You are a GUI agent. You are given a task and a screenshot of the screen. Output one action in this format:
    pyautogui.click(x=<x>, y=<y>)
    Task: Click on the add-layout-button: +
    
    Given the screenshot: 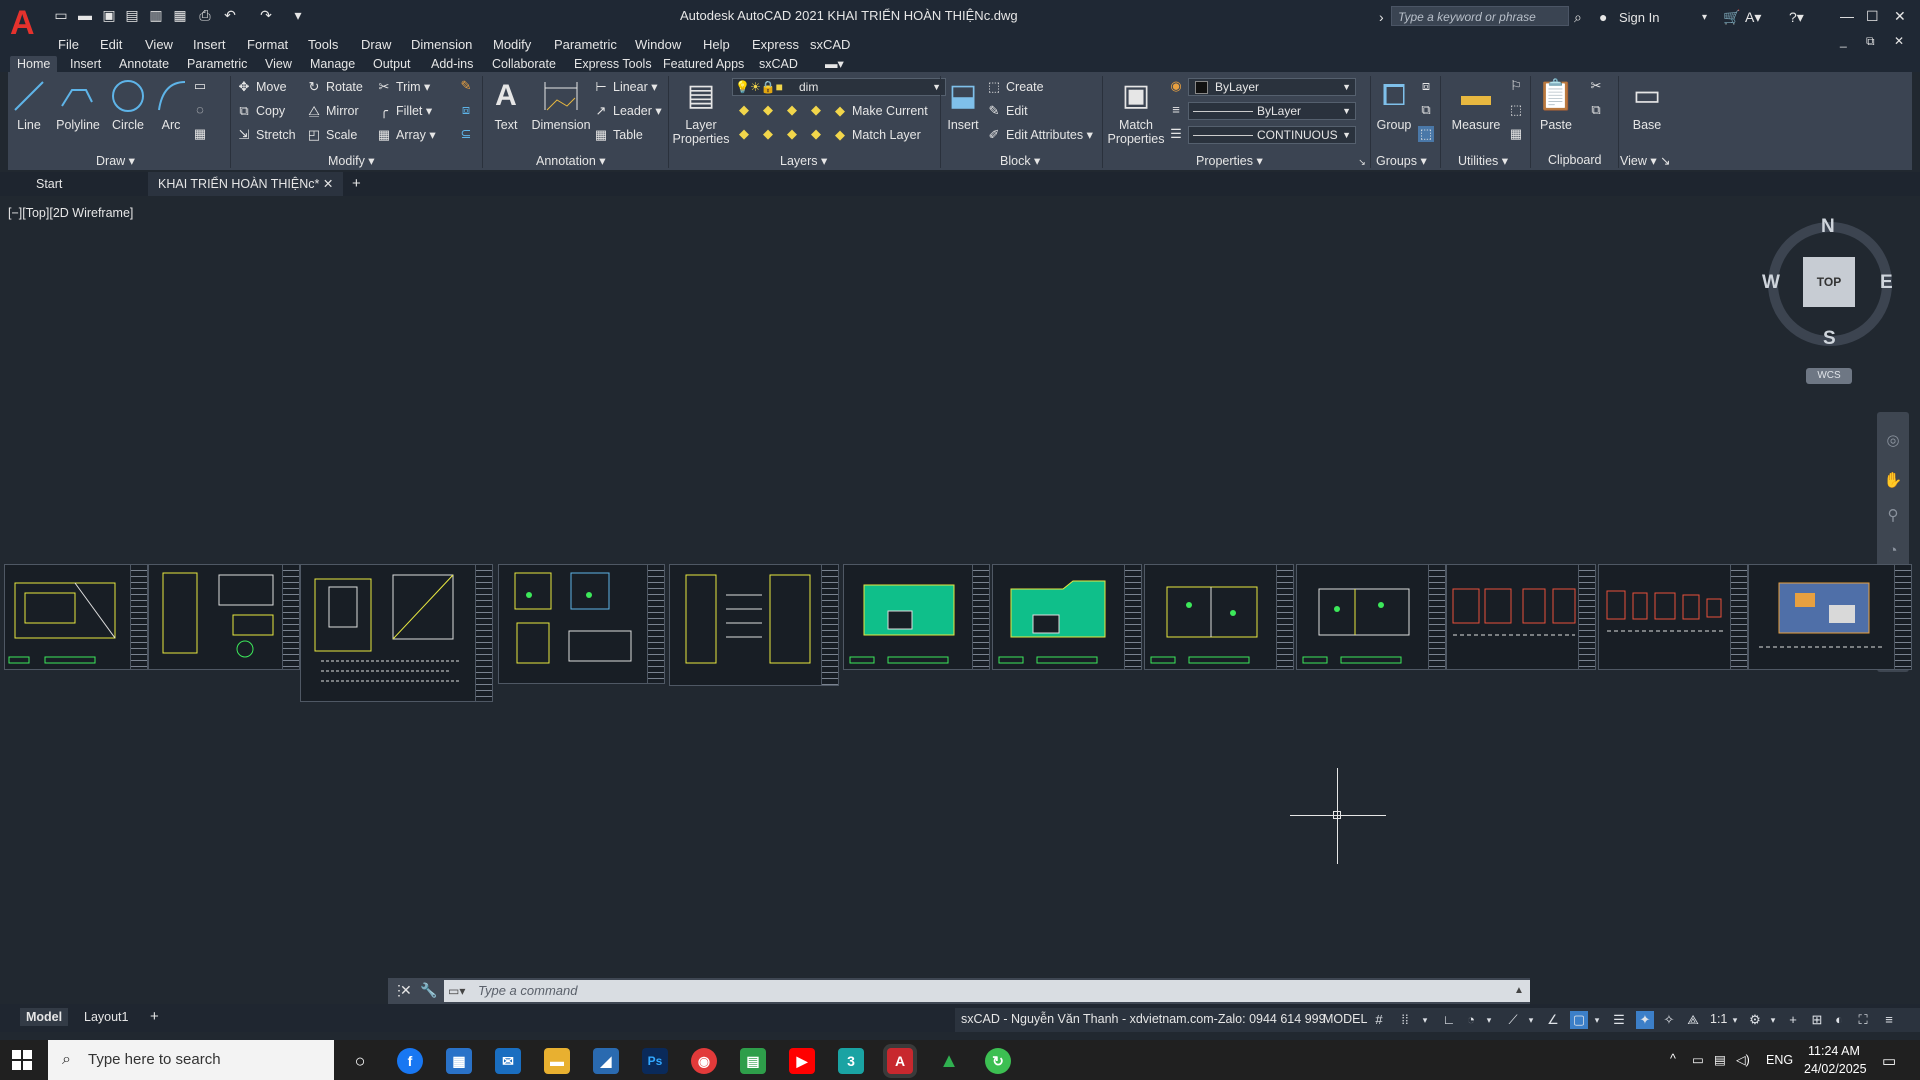 What is the action you would take?
    pyautogui.click(x=154, y=1017)
    